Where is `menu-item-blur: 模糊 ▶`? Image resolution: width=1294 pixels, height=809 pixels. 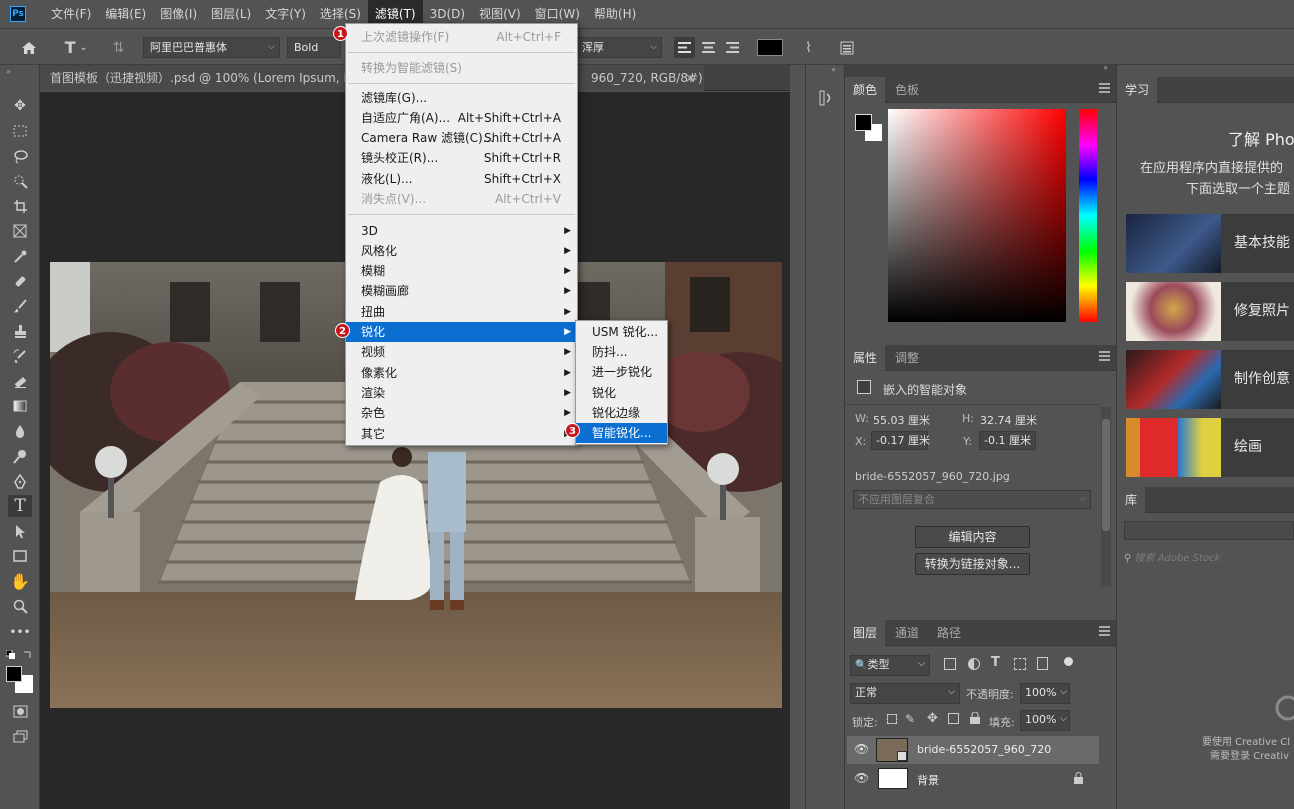 menu-item-blur: 模糊 ▶ is located at coordinates (461, 271).